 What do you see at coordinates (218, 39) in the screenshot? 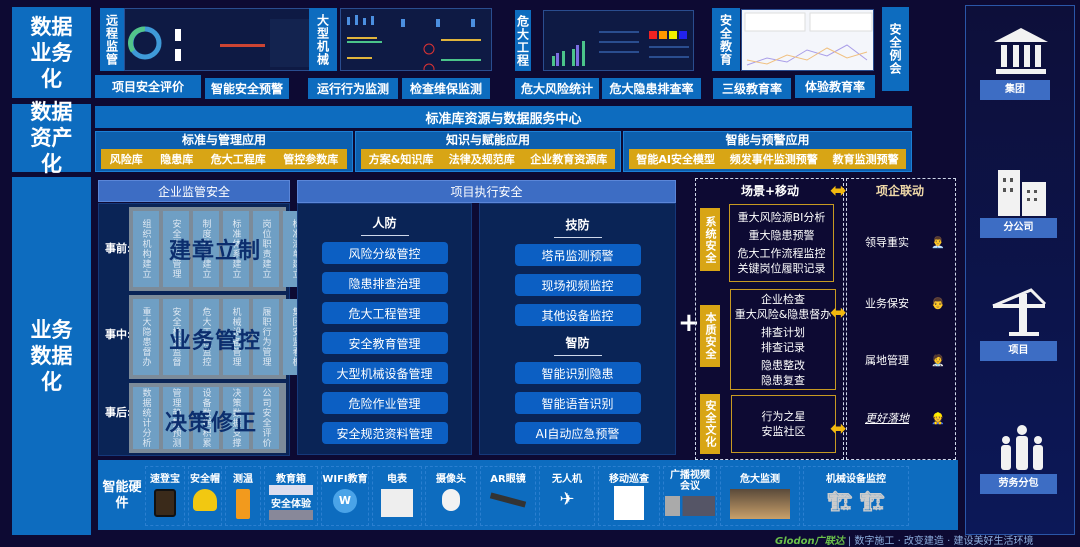
I see `remote-screenshot` at bounding box center [218, 39].